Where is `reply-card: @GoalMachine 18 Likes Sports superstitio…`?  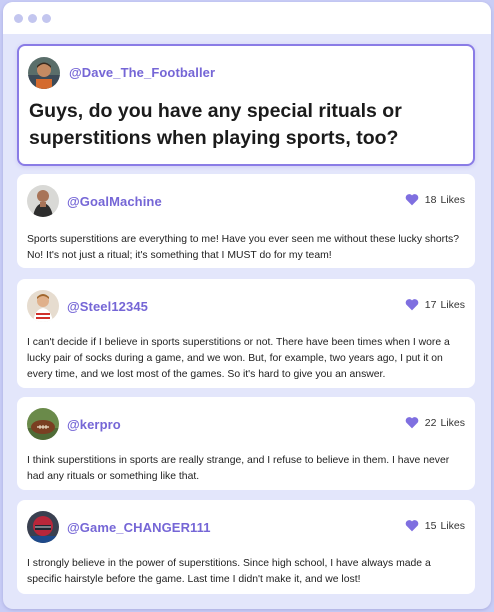
reply-card: @GoalMachine 18 Likes Sports superstitio… is located at coordinates (246, 221).